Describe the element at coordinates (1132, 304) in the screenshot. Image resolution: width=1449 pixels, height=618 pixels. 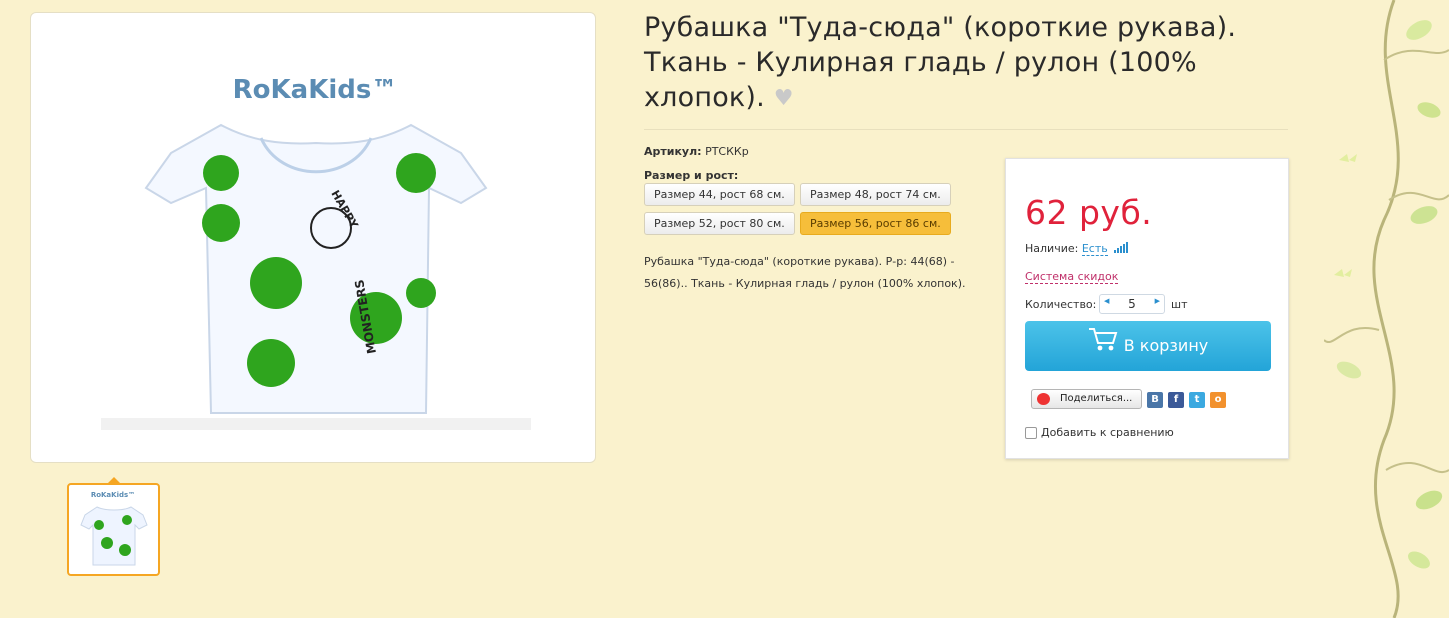
I see `quantity-stepper: ◀ 5 ▶` at that location.